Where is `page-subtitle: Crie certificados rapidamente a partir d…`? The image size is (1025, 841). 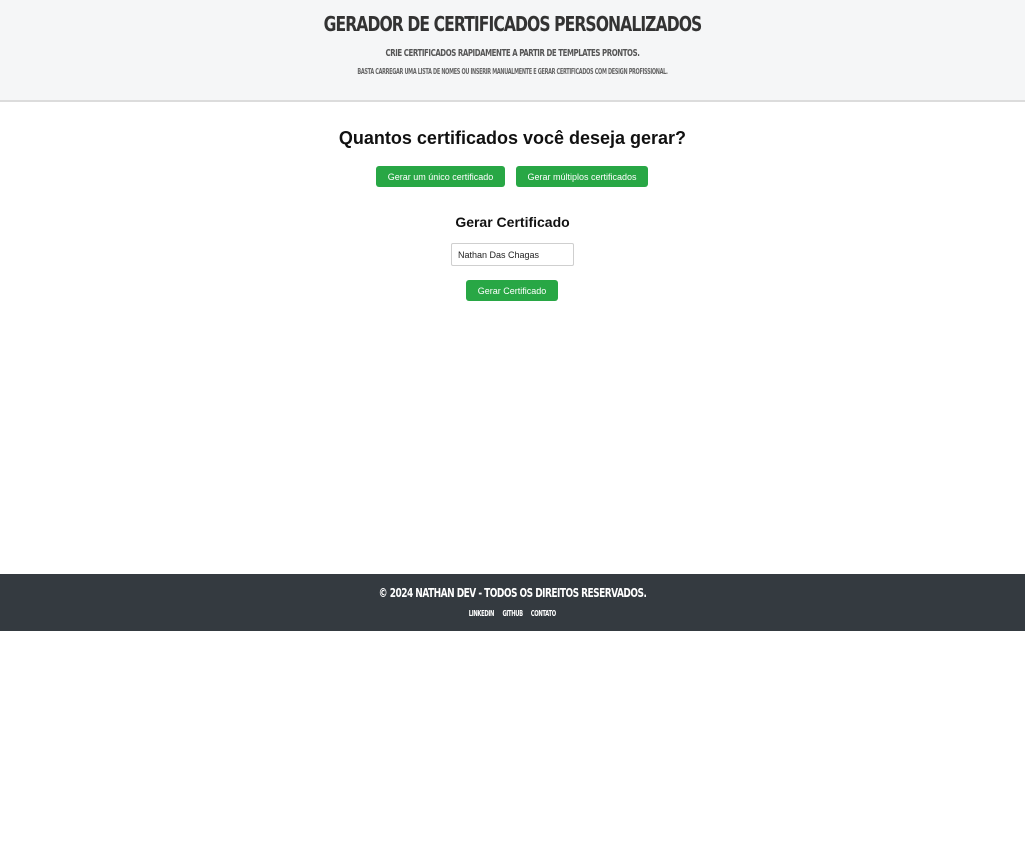
page-subtitle: Crie certificados rapidamente a partir d… is located at coordinates (512, 53).